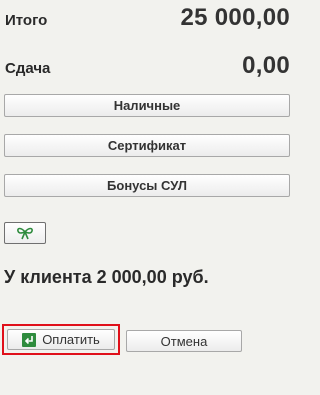 The image size is (320, 395). What do you see at coordinates (266, 65) in the screenshot?
I see `change-value: 0,00` at bounding box center [266, 65].